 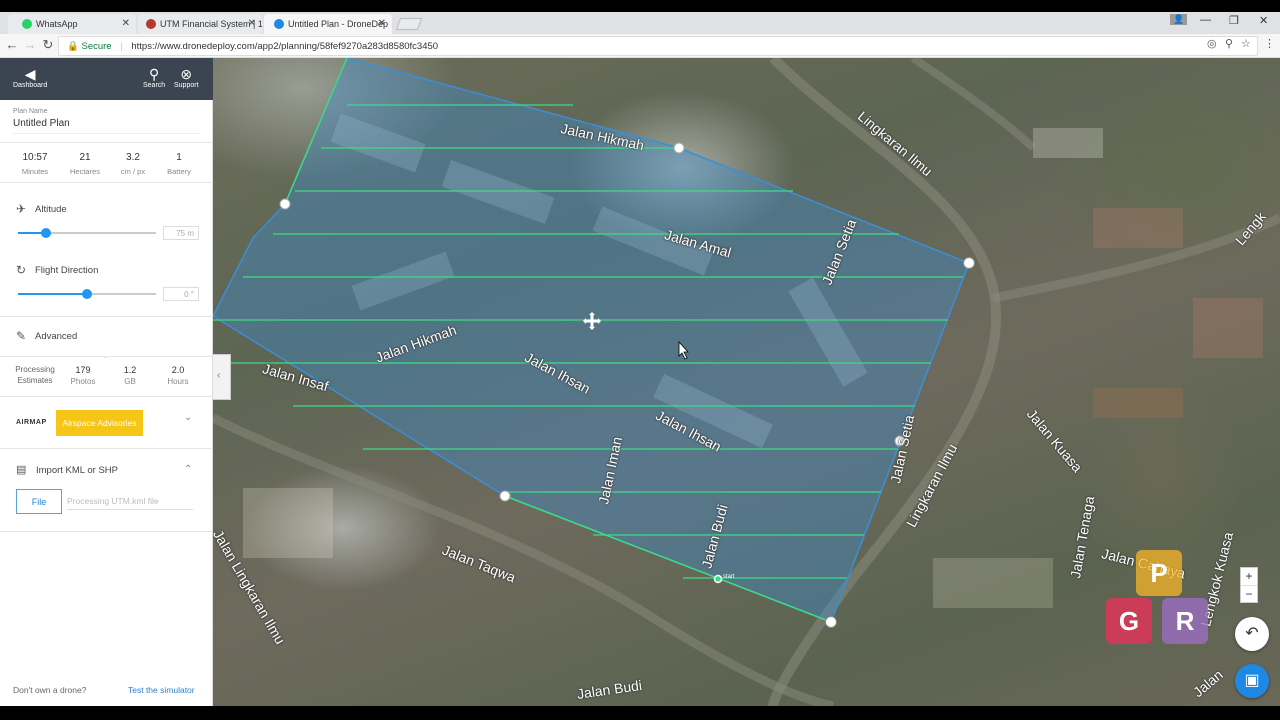 I want to click on watermark-tile: P, so click(x=1159, y=573).